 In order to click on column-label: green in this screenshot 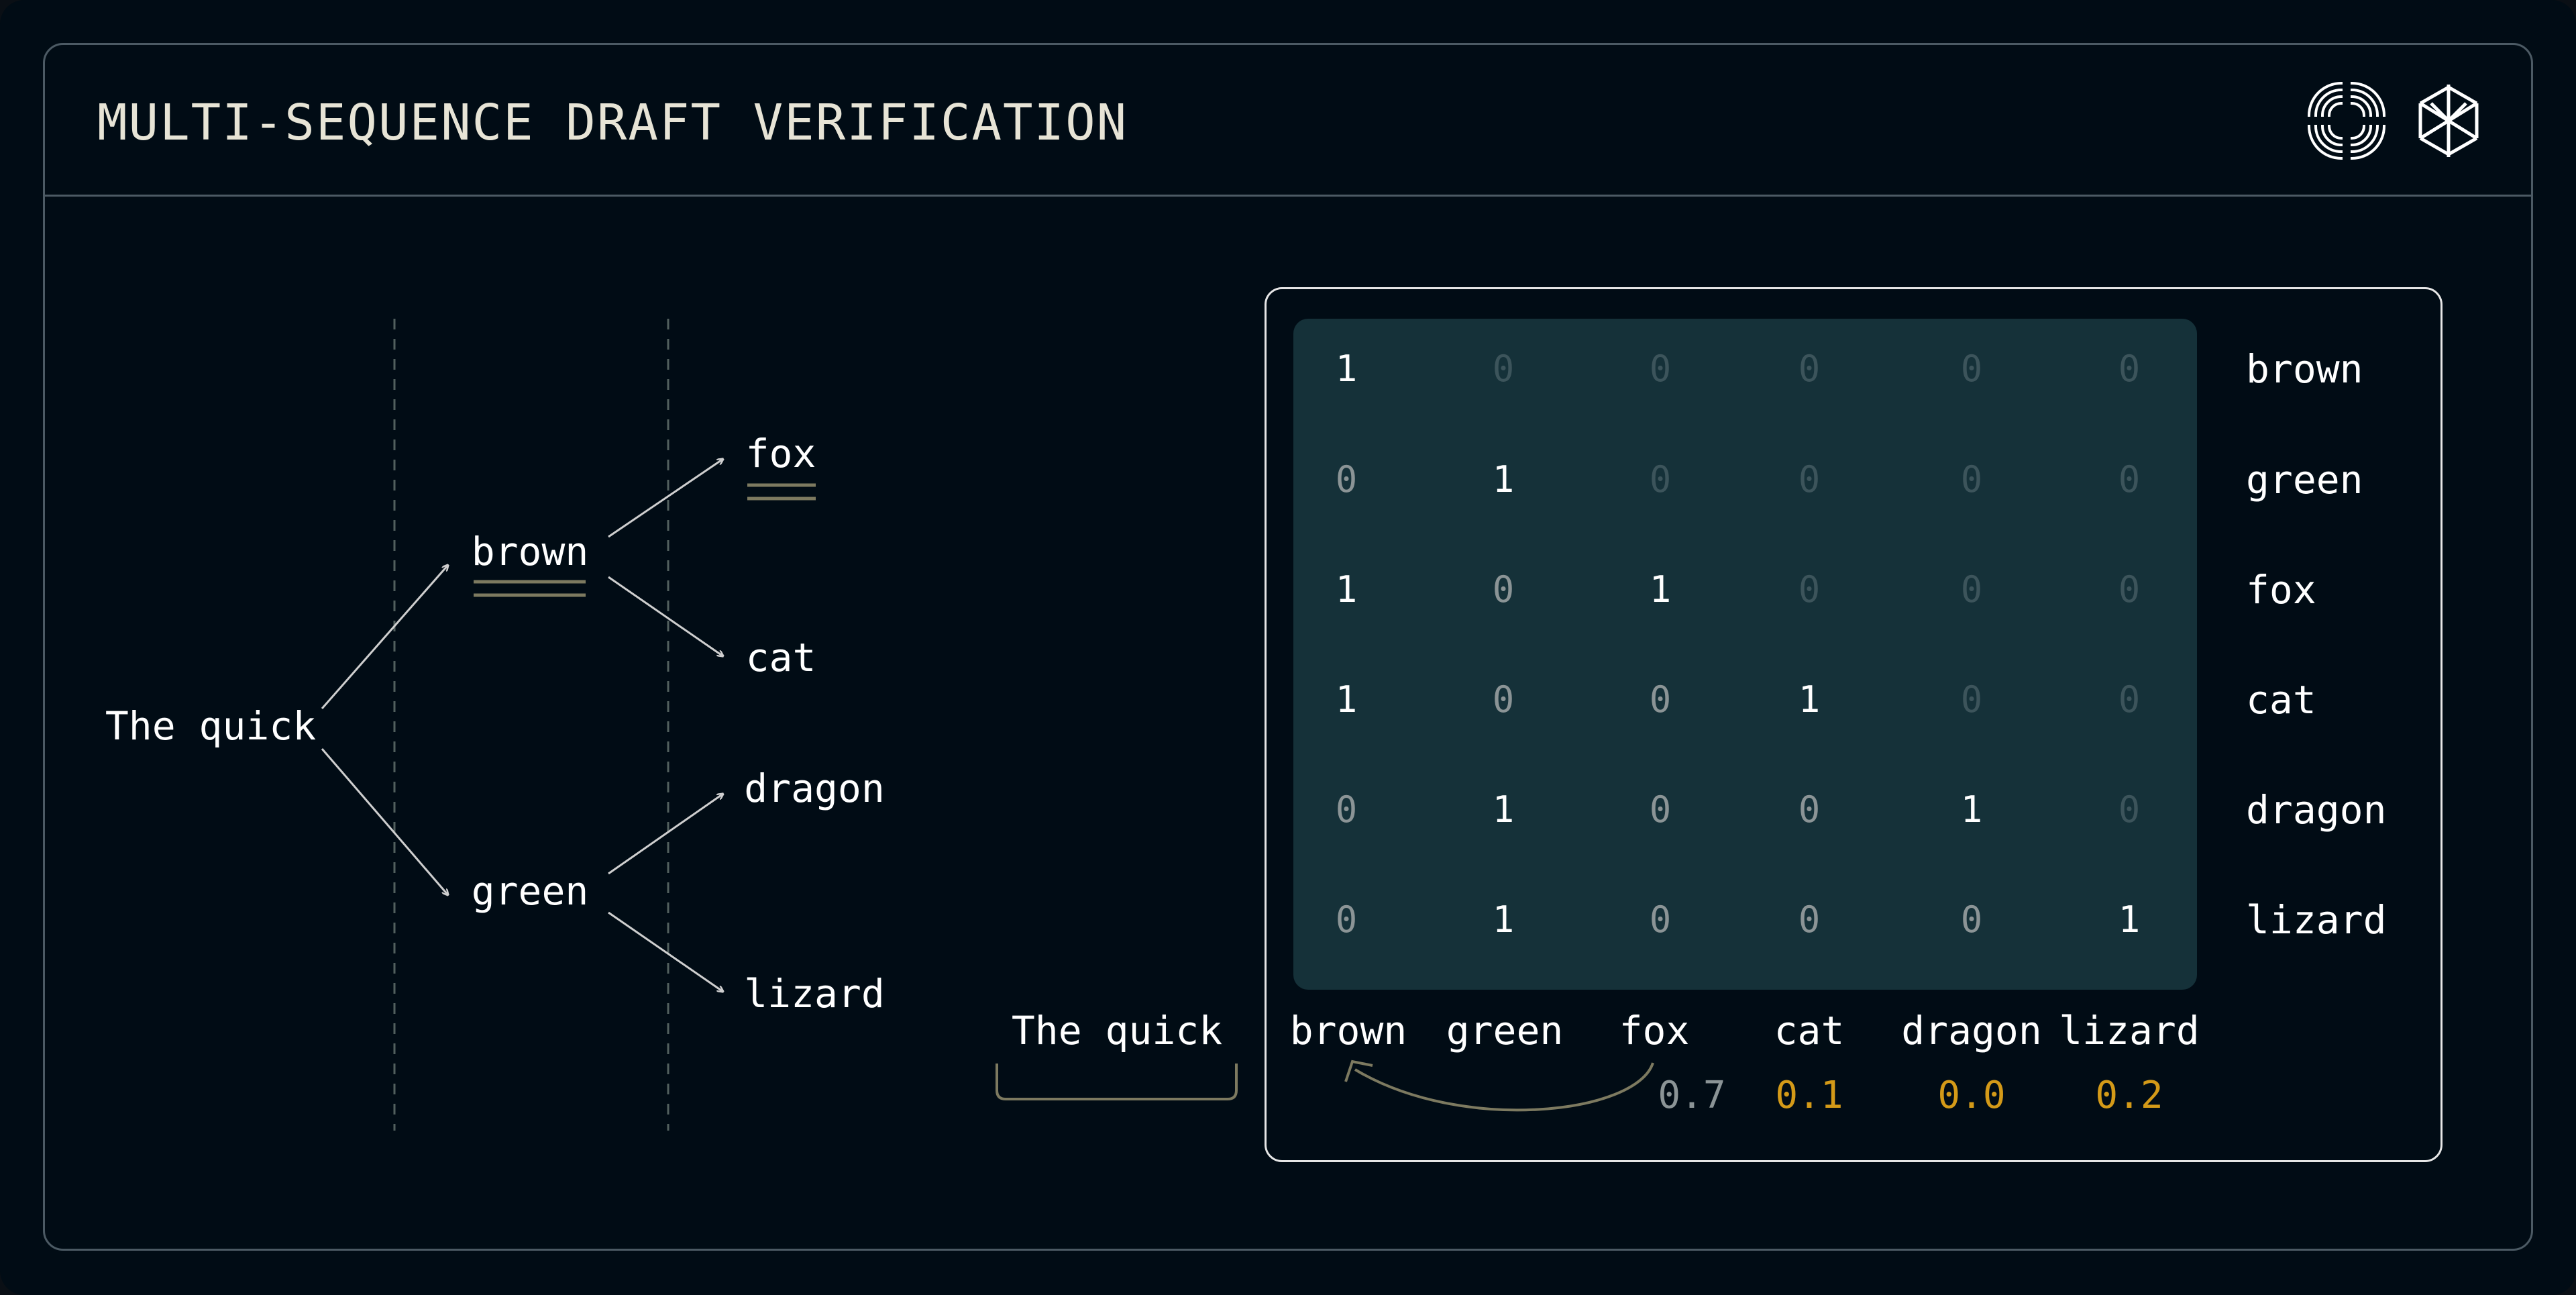, I will do `click(1505, 1030)`.